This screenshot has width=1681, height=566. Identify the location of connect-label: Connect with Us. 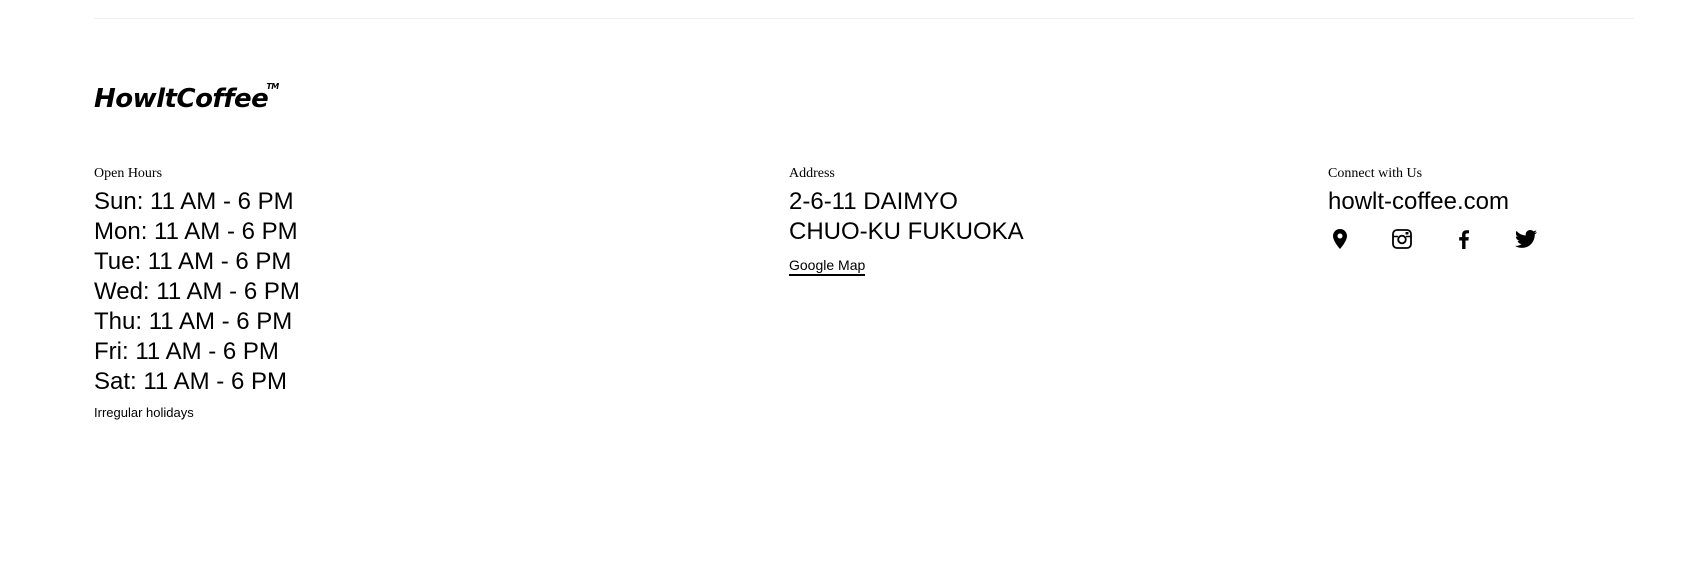
(1375, 173).